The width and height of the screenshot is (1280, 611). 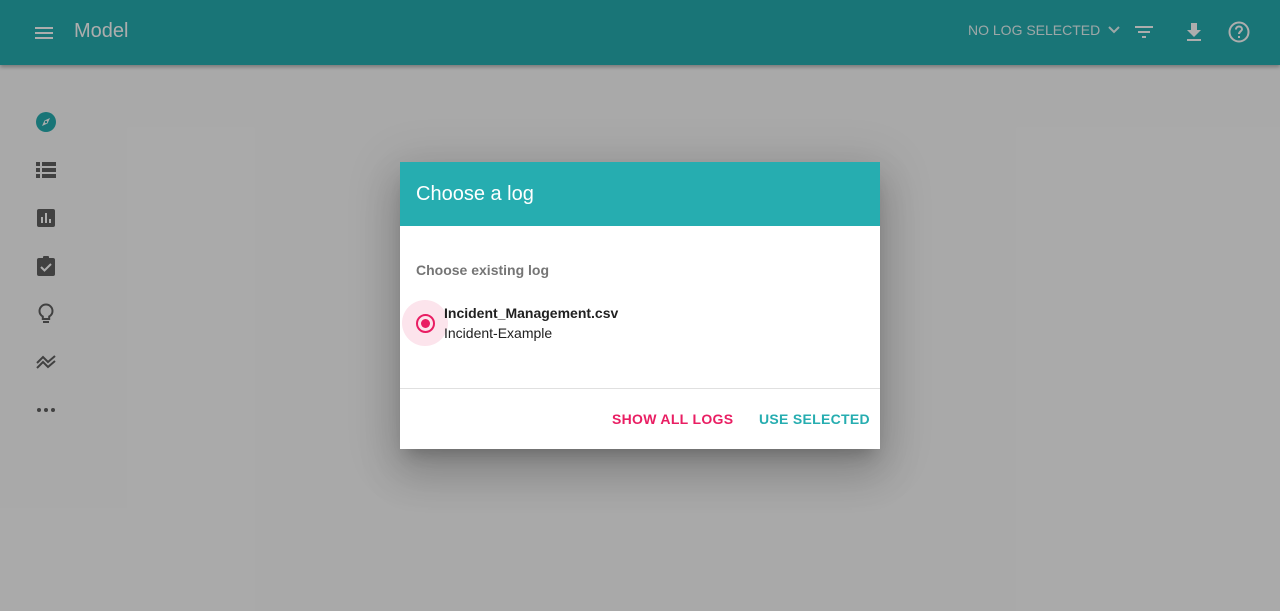 What do you see at coordinates (640, 388) in the screenshot?
I see `dialog-divider` at bounding box center [640, 388].